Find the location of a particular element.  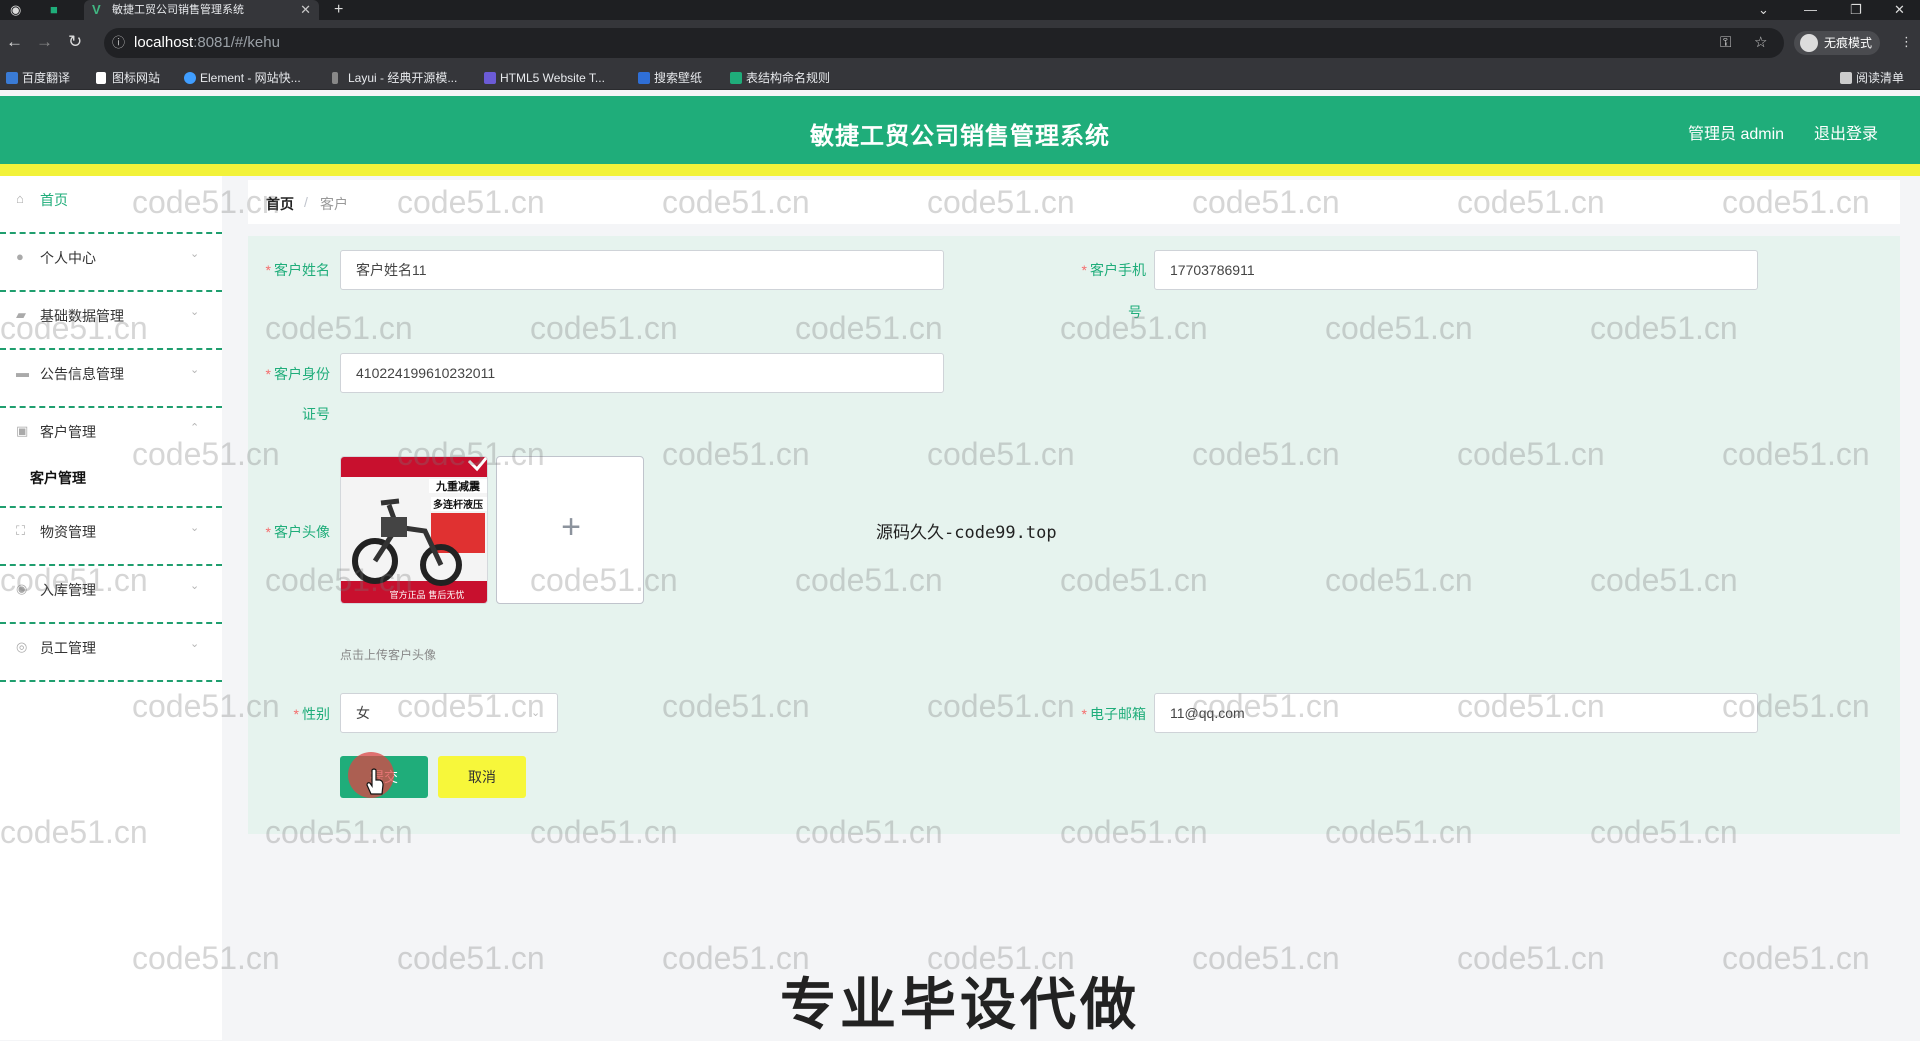

restore-icon: ❐ is located at coordinates (1856, 10).